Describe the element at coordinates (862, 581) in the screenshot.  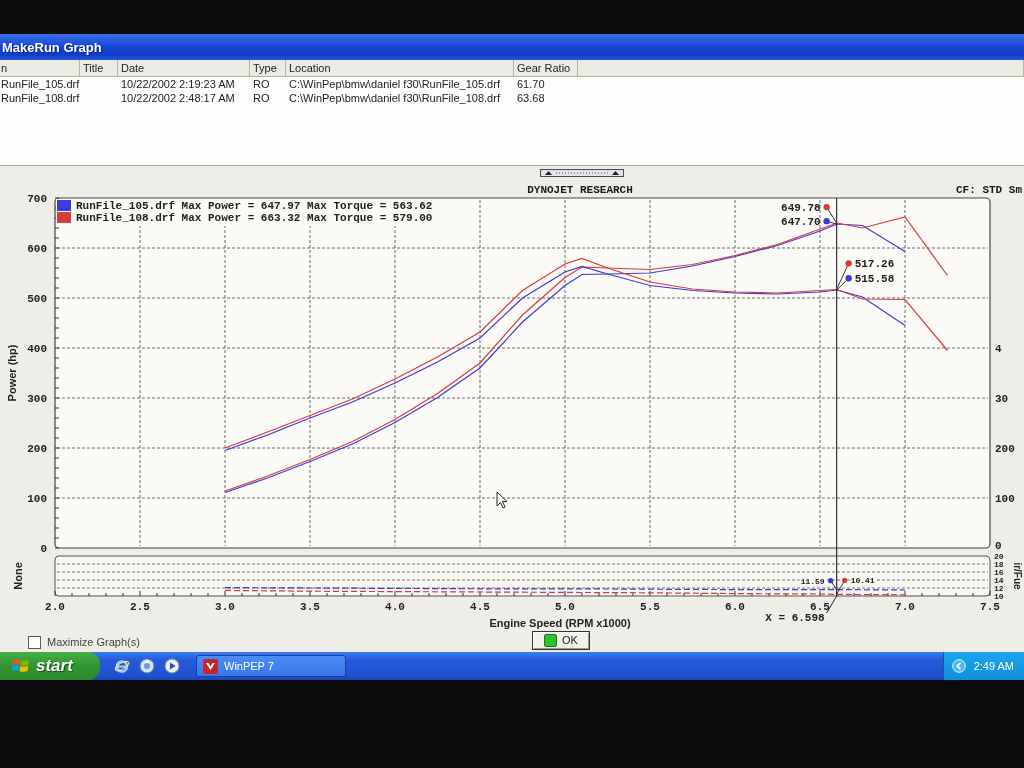
I see `point-value-label: 10.41` at that location.